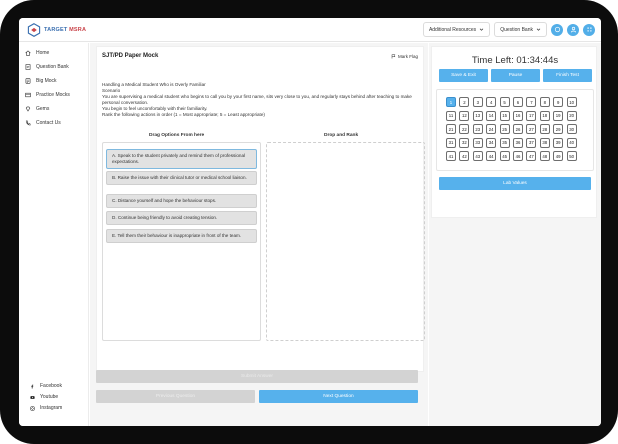  What do you see at coordinates (451, 115) in the screenshot?
I see `question-number-11: 11` at bounding box center [451, 115].